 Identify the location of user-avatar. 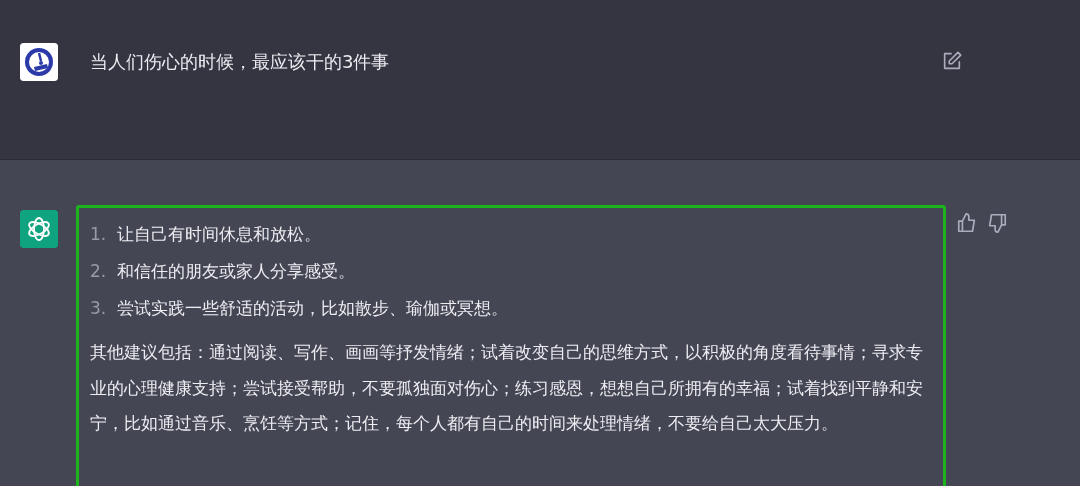
(39, 62).